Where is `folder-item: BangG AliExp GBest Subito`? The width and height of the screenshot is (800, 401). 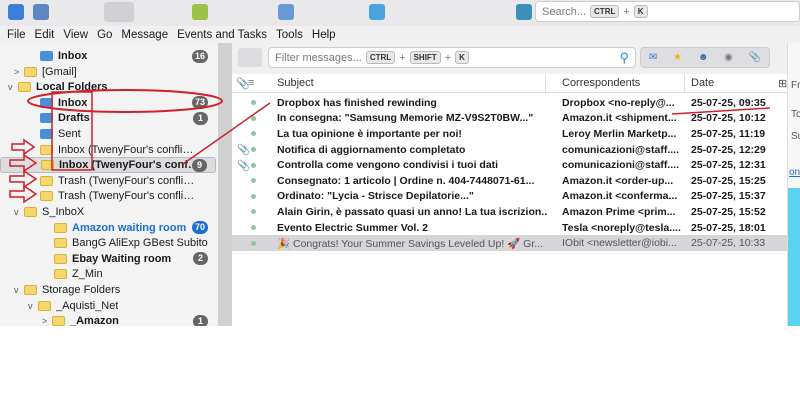 folder-item: BangG AliExp GBest Subito is located at coordinates (108, 243).